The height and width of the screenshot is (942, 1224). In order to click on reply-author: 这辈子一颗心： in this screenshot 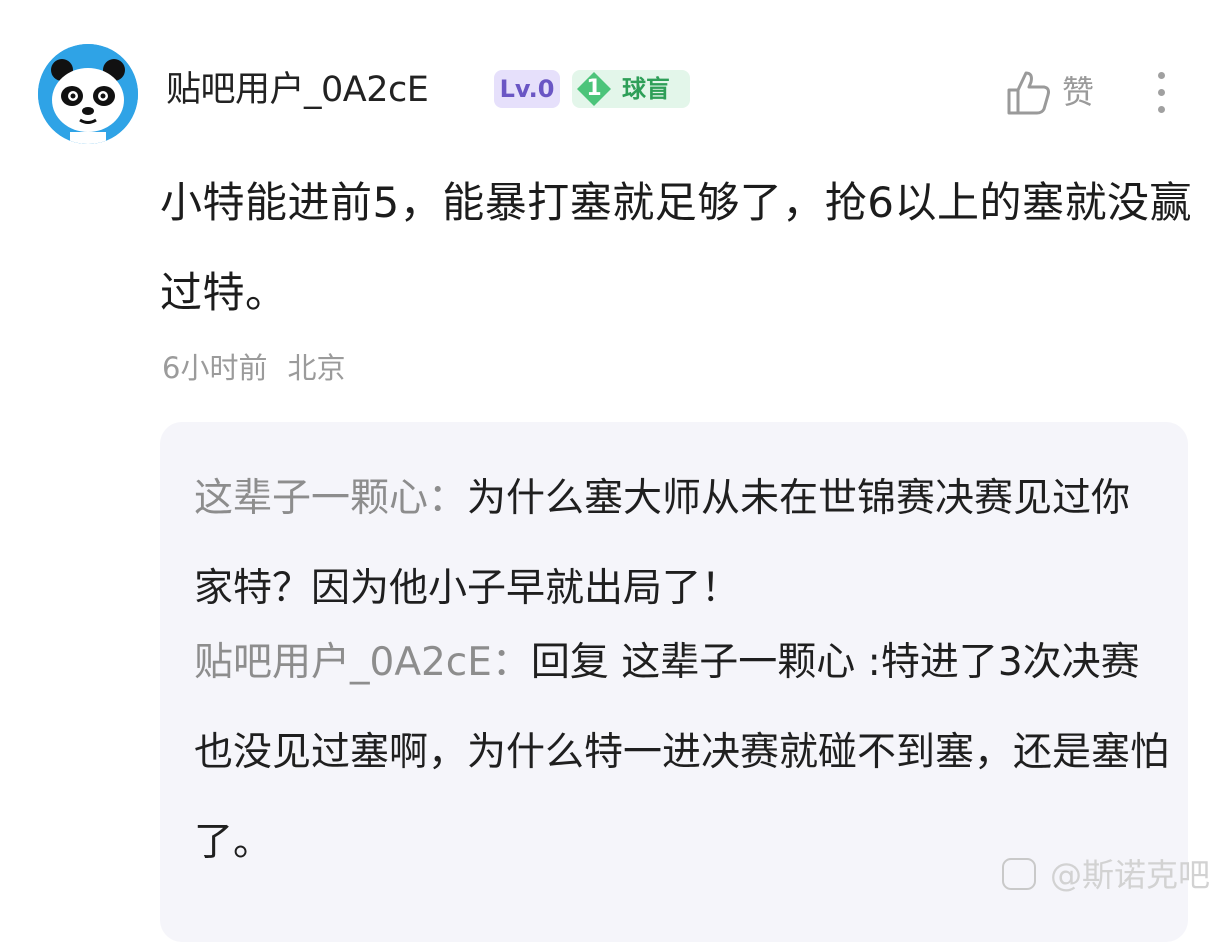, I will do `click(330, 498)`.